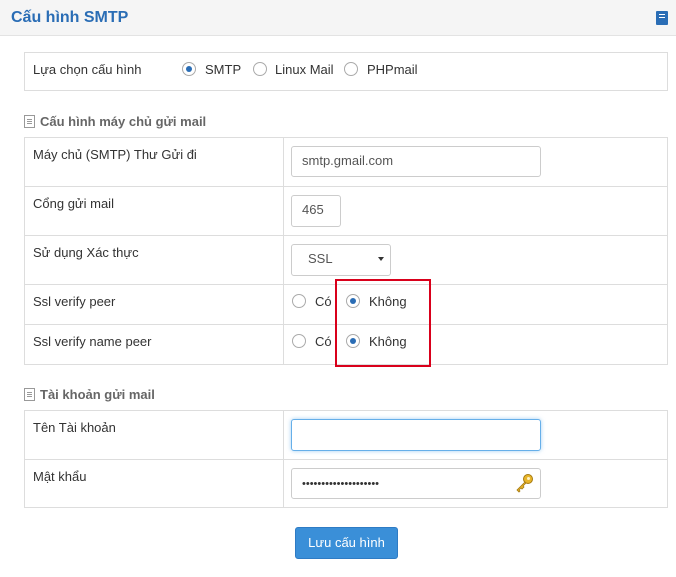 This screenshot has height=577, width=676. I want to click on verify-peer-yes-label: Có, so click(323, 301).